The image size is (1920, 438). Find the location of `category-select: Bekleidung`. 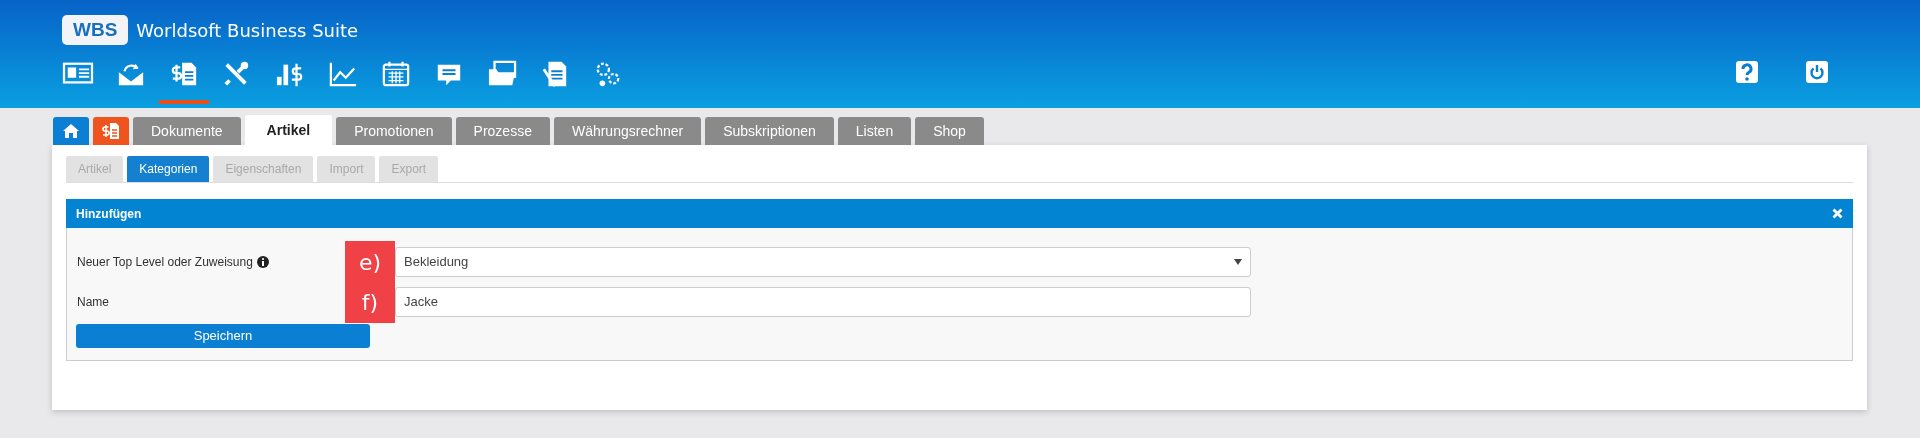

category-select: Bekleidung is located at coordinates (823, 262).